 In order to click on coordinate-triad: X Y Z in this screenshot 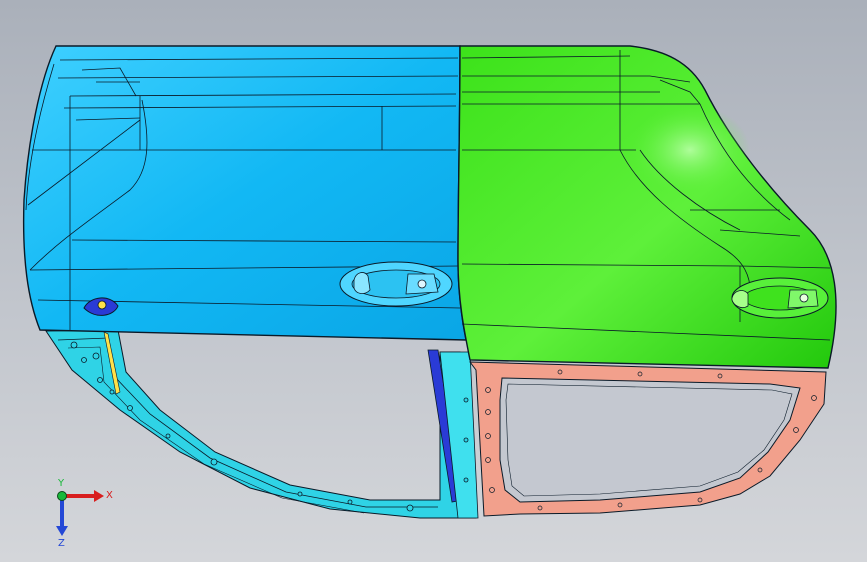, I will do `click(84, 513)`.